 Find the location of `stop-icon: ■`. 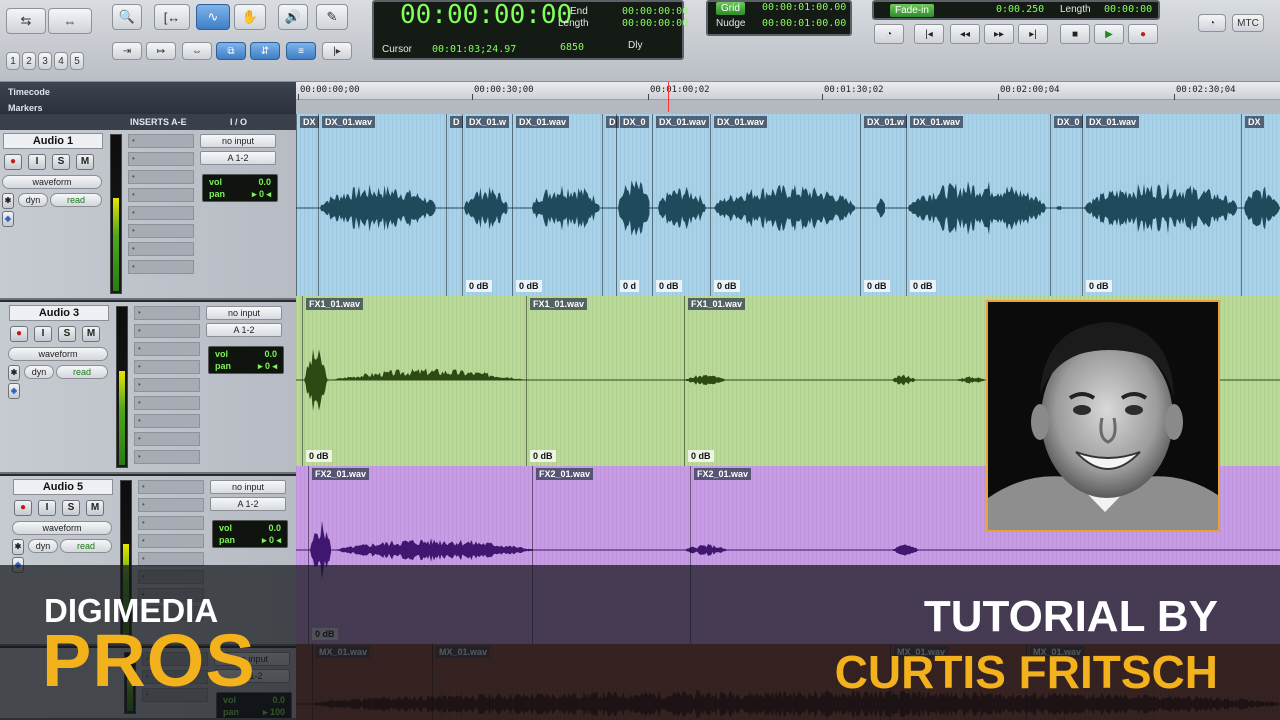

stop-icon: ■ is located at coordinates (1075, 34).